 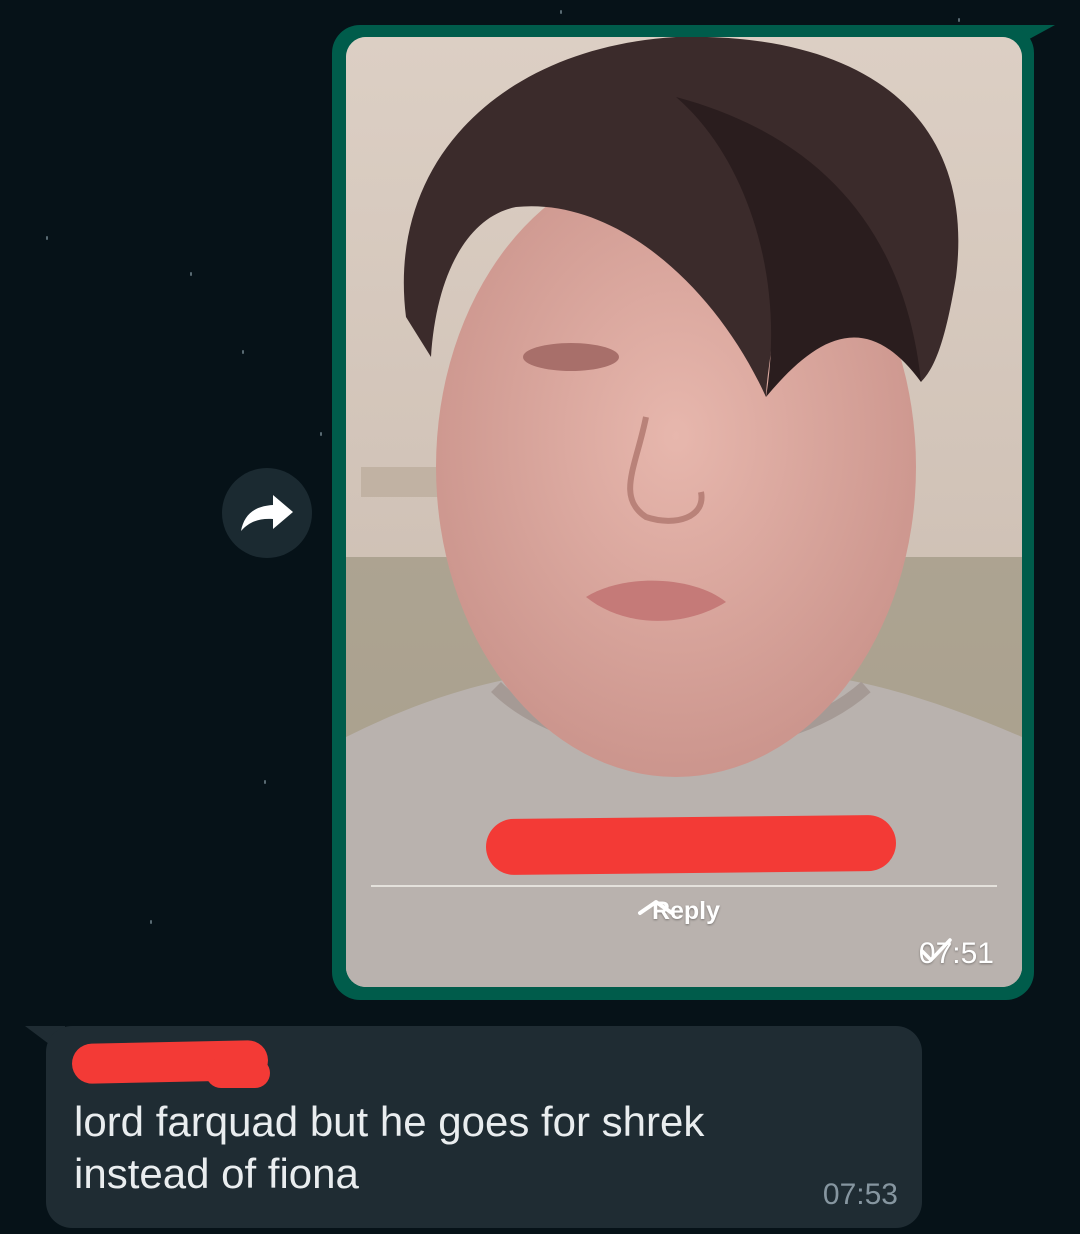 What do you see at coordinates (956, 954) in the screenshot?
I see `sent-timestamp: 07:51` at bounding box center [956, 954].